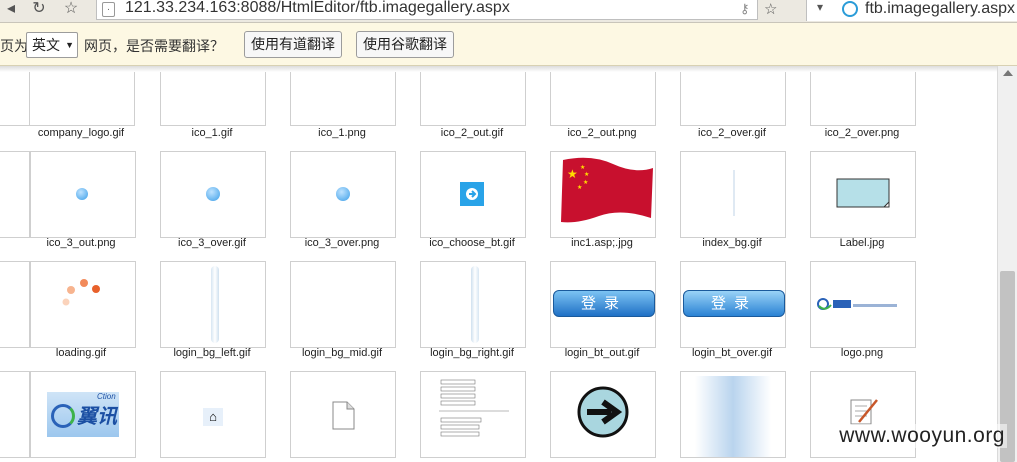 This screenshot has height=462, width=1017. Describe the element at coordinates (342, 353) in the screenshot. I see `thumb-caption: login_bg_mid.gif` at that location.